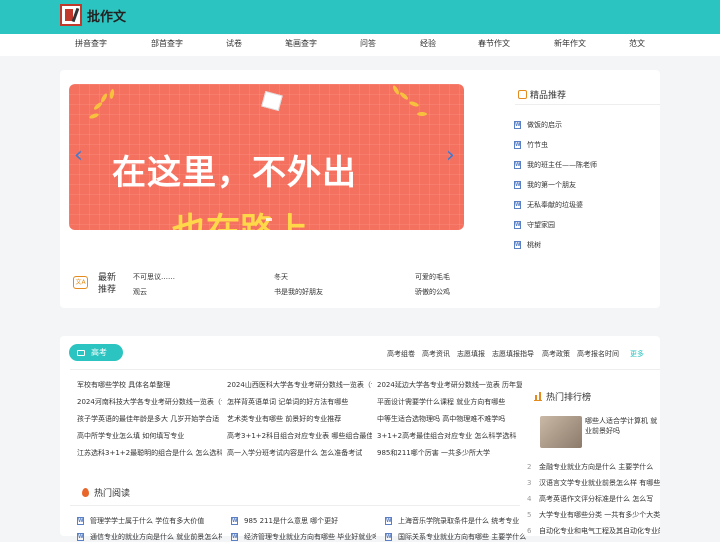  Describe the element at coordinates (107, 284) in the screenshot. I see `latest-label: 最新推荐` at that location.